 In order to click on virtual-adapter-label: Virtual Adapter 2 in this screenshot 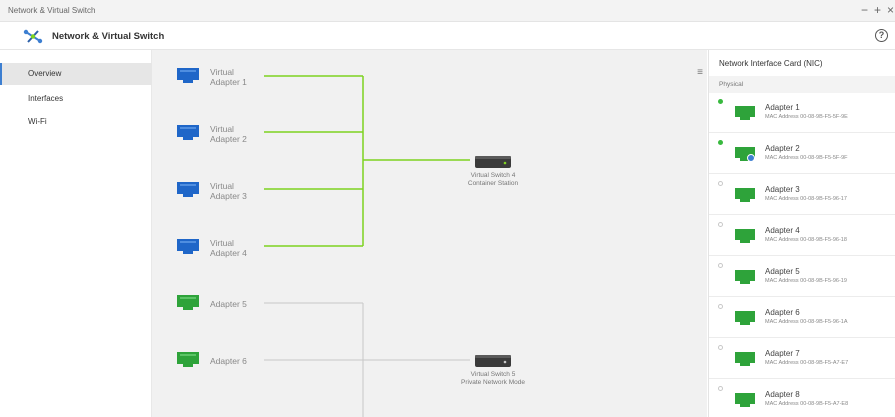, I will do `click(228, 134)`.